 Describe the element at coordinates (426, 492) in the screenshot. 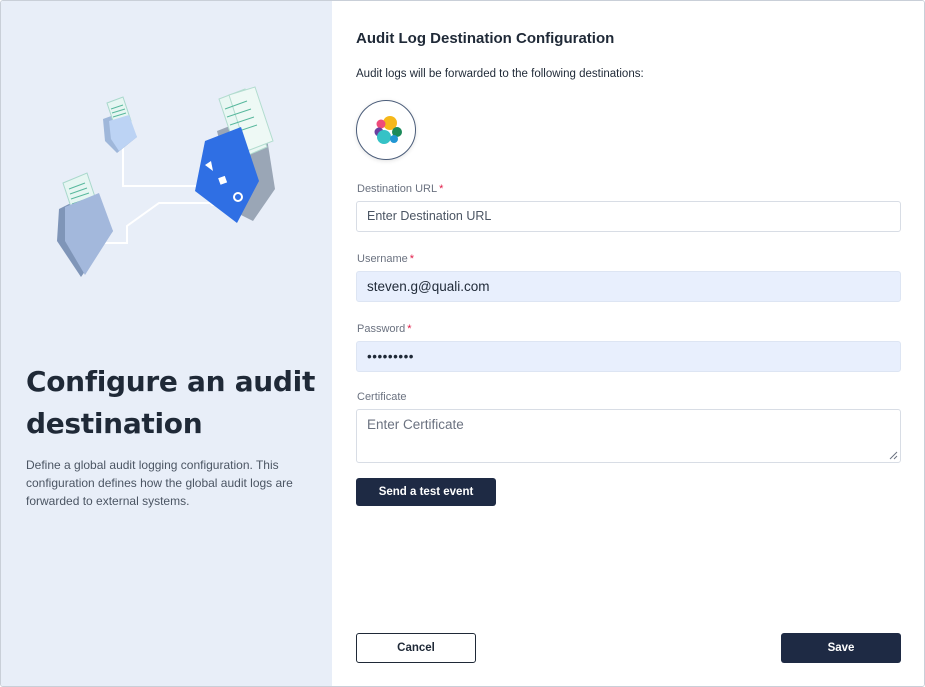

I see `send-test-event-button: Send a test event` at that location.